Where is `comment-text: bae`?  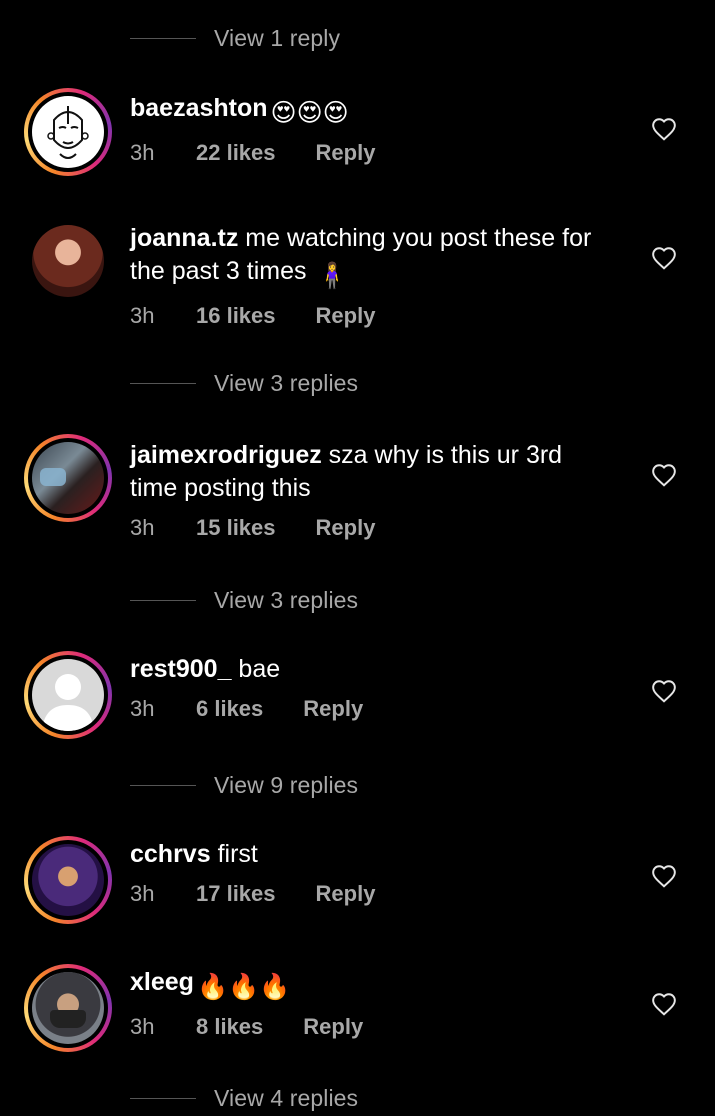
comment-text: bae is located at coordinates (256, 669).